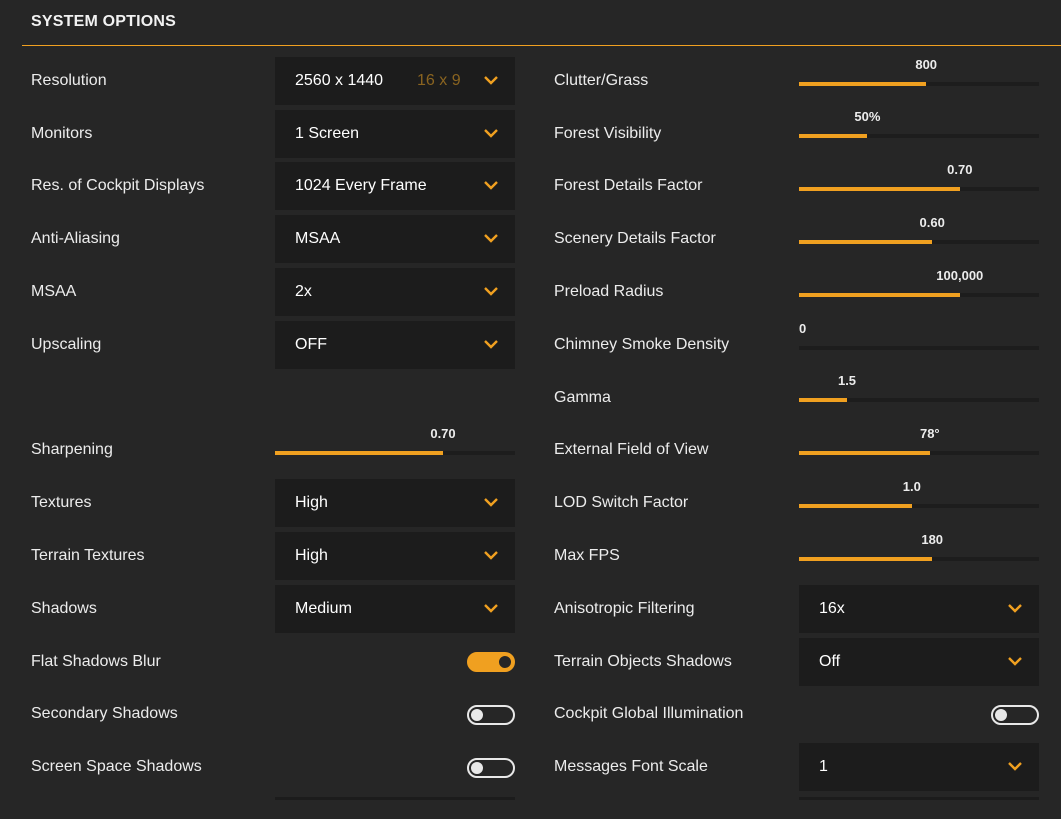 This screenshot has width=1061, height=819. I want to click on messages-font-scale-label: Messages Font Scale, so click(631, 766).